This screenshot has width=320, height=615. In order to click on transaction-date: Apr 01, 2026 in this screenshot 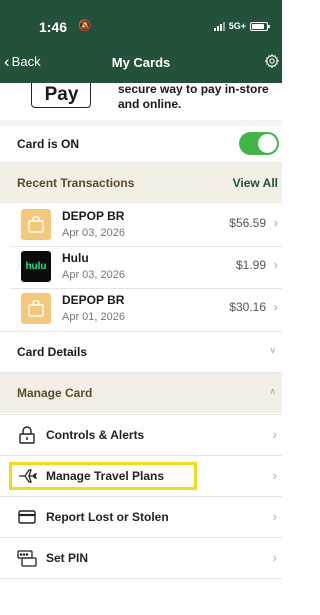, I will do `click(93, 317)`.